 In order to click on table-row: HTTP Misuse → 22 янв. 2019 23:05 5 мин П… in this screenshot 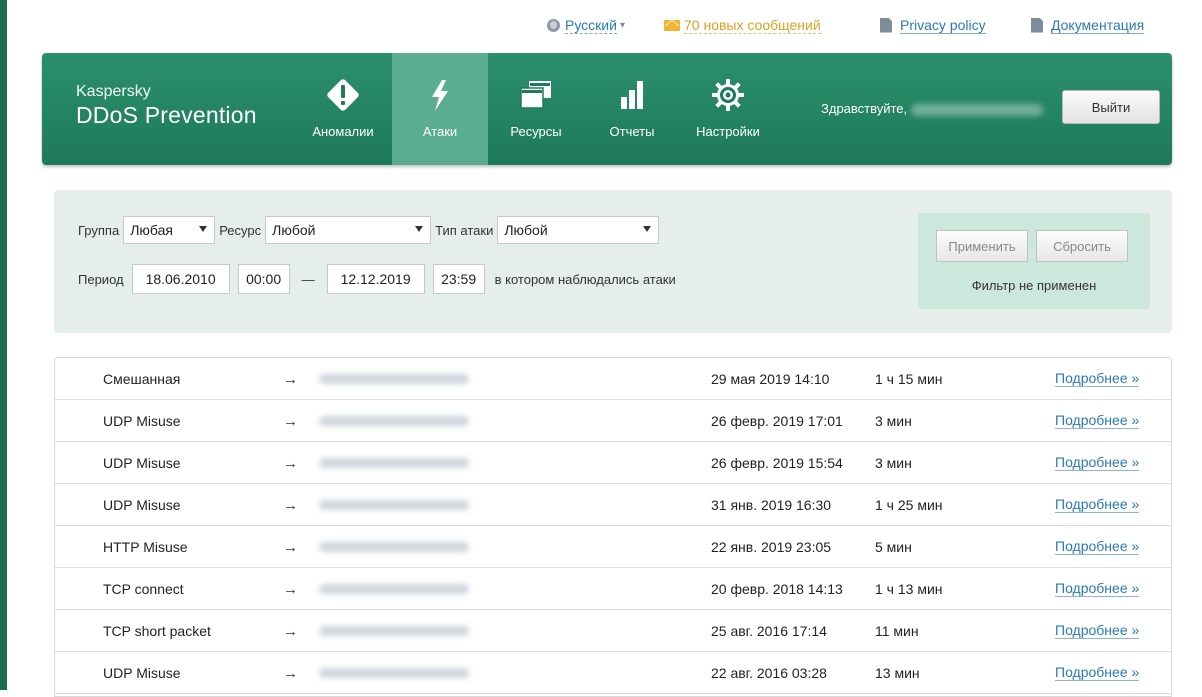, I will do `click(613, 547)`.